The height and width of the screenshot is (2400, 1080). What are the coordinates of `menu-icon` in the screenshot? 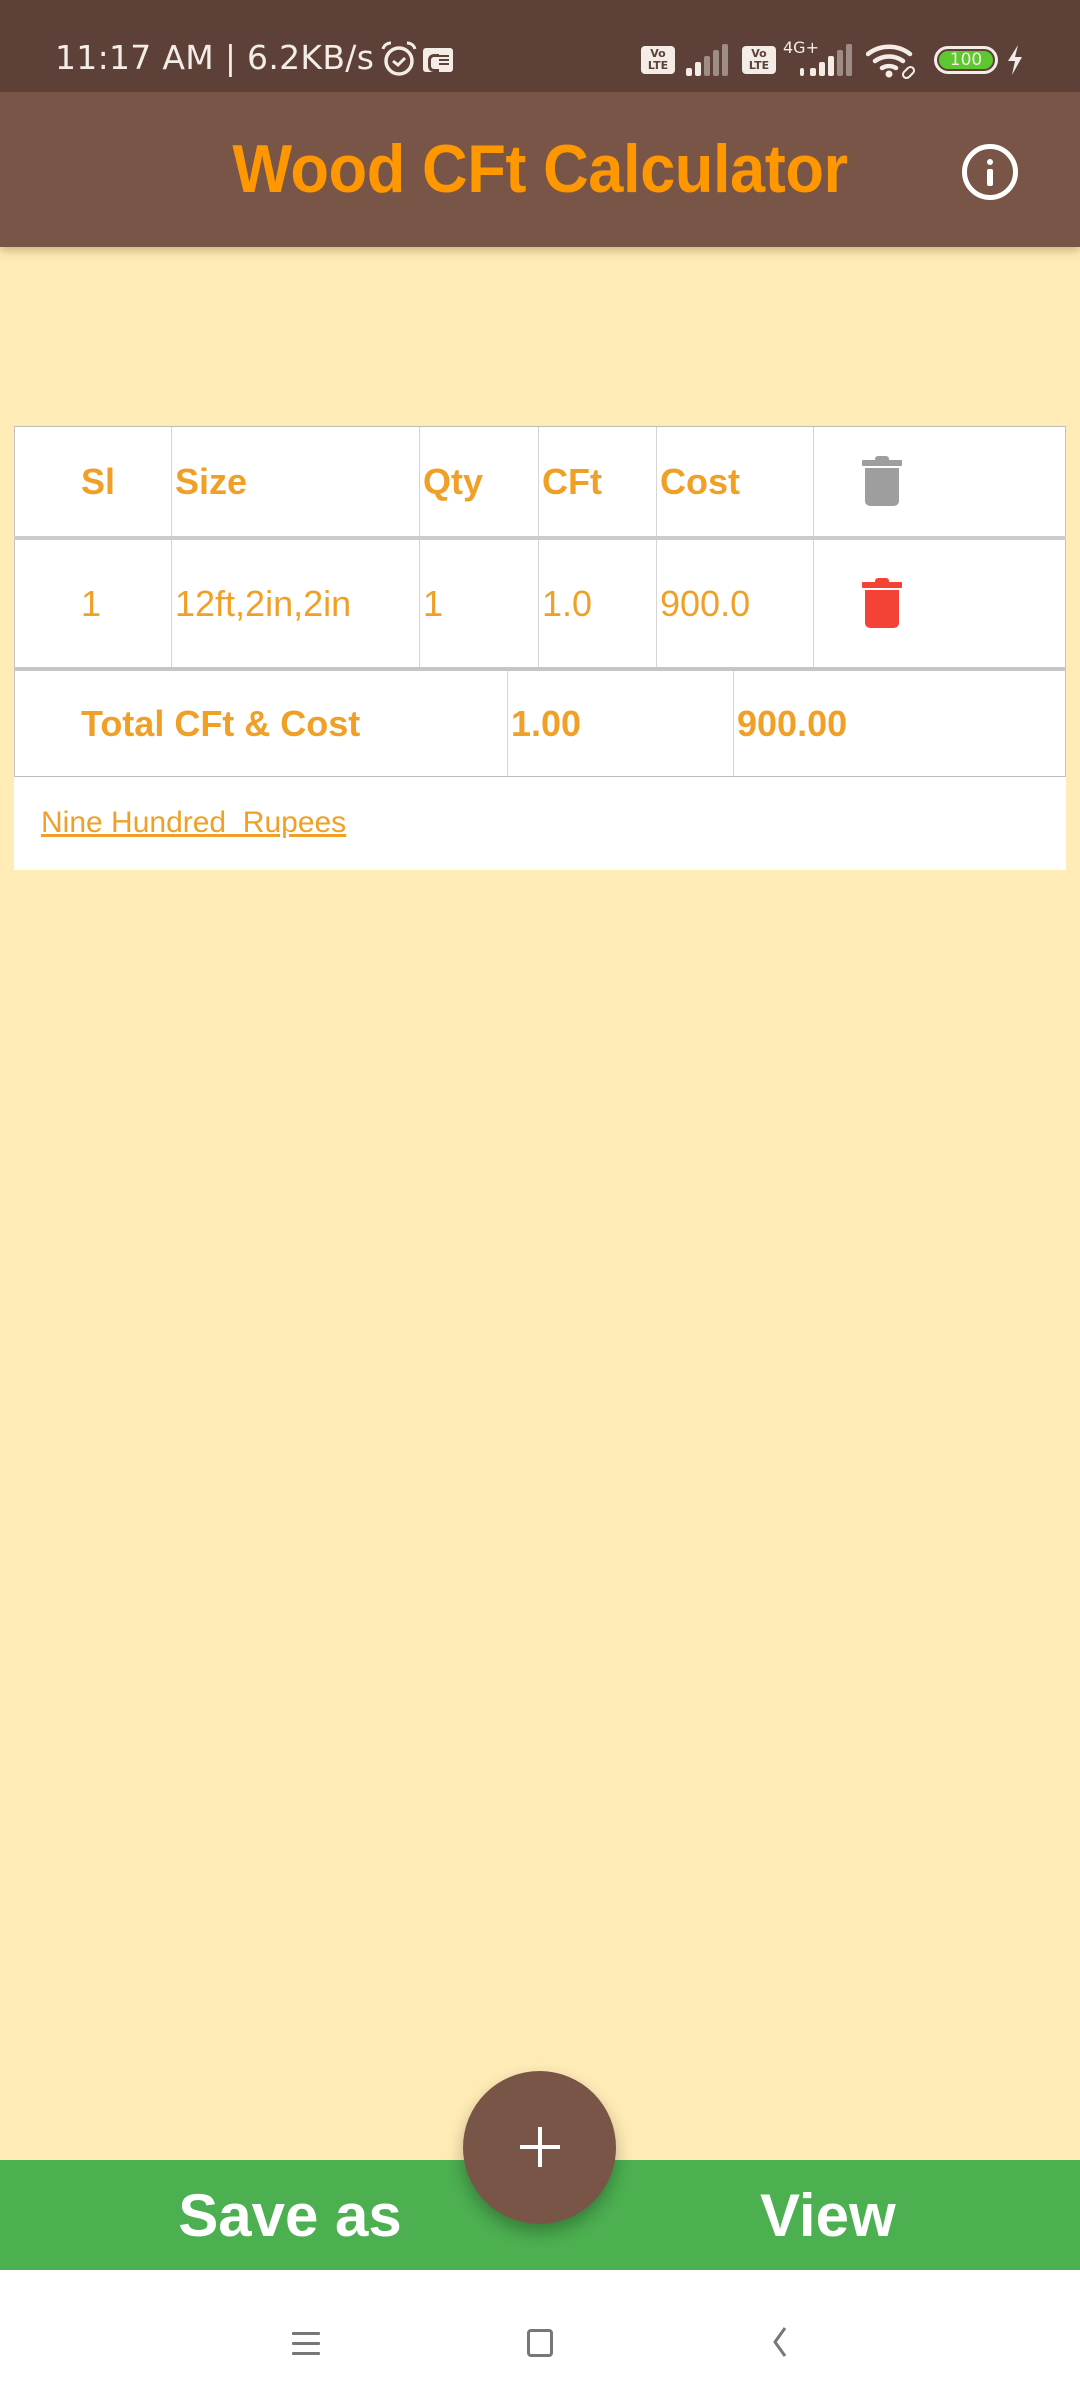 It's located at (306, 2344).